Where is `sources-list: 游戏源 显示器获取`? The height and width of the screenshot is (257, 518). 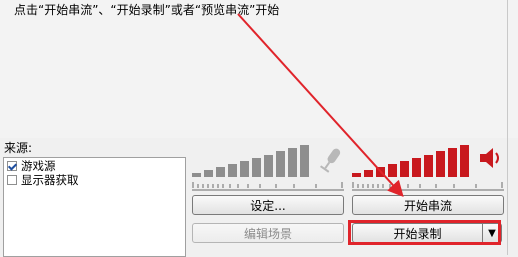
sources-list: 游戏源 显示器获取 is located at coordinates (94, 207).